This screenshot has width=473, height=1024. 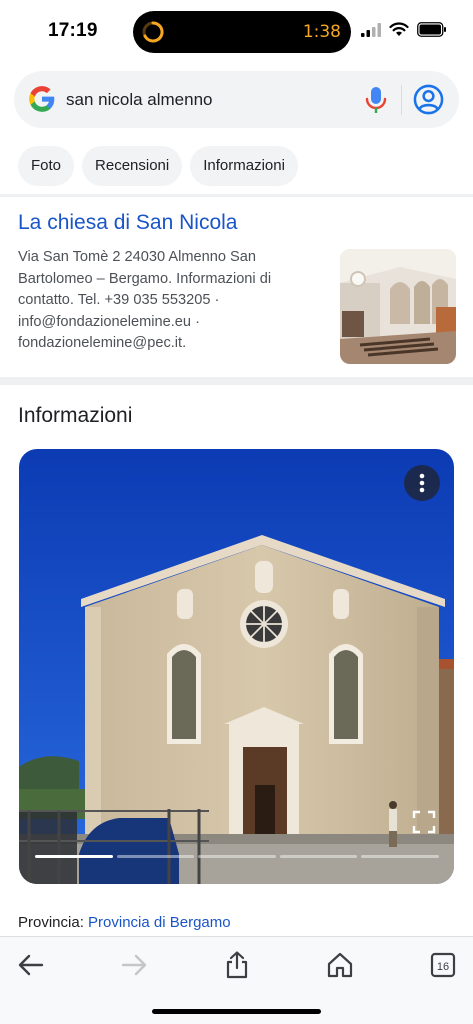 I want to click on more-options-button, so click(x=422, y=483).